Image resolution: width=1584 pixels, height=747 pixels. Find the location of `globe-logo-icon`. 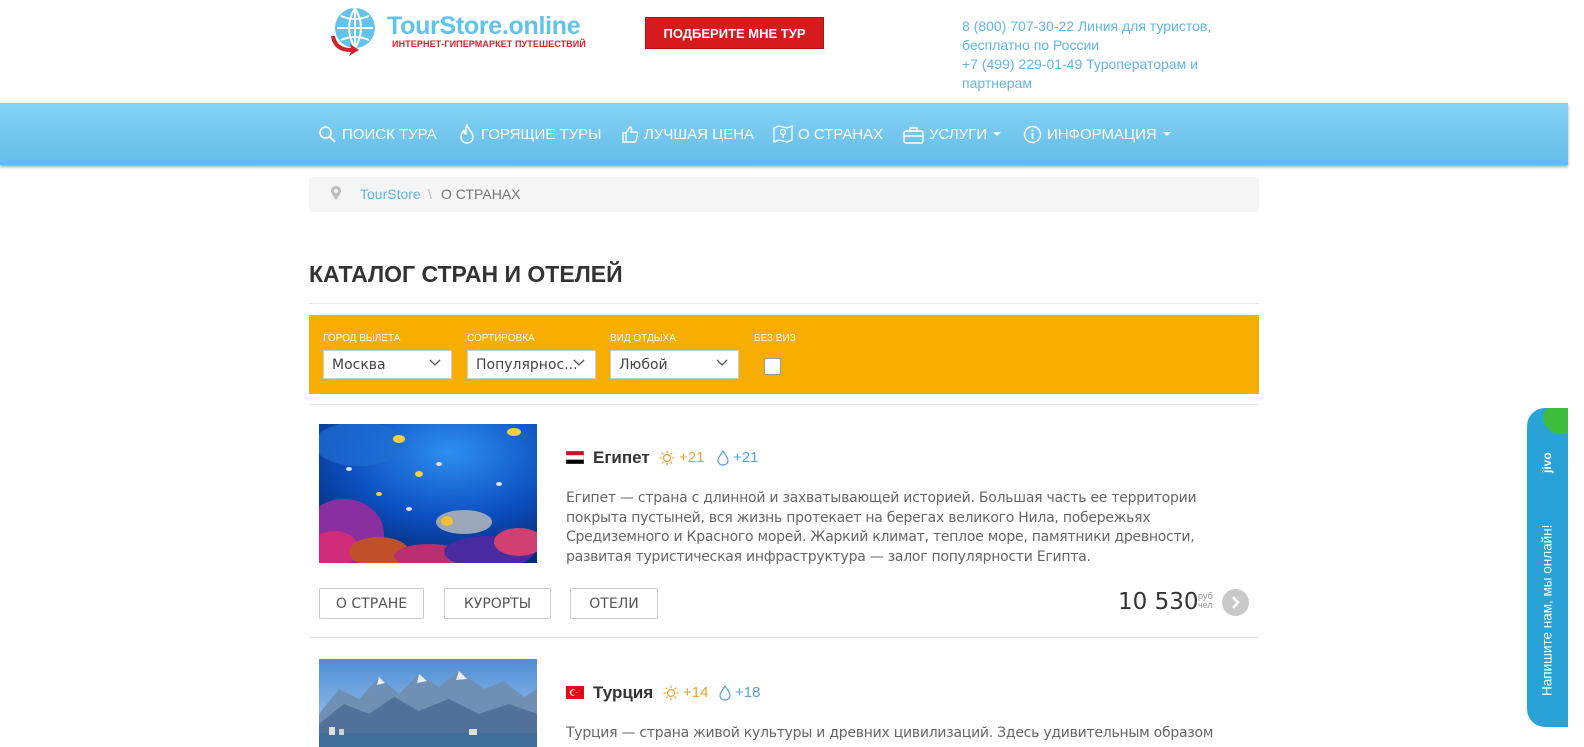

globe-logo-icon is located at coordinates (353, 31).